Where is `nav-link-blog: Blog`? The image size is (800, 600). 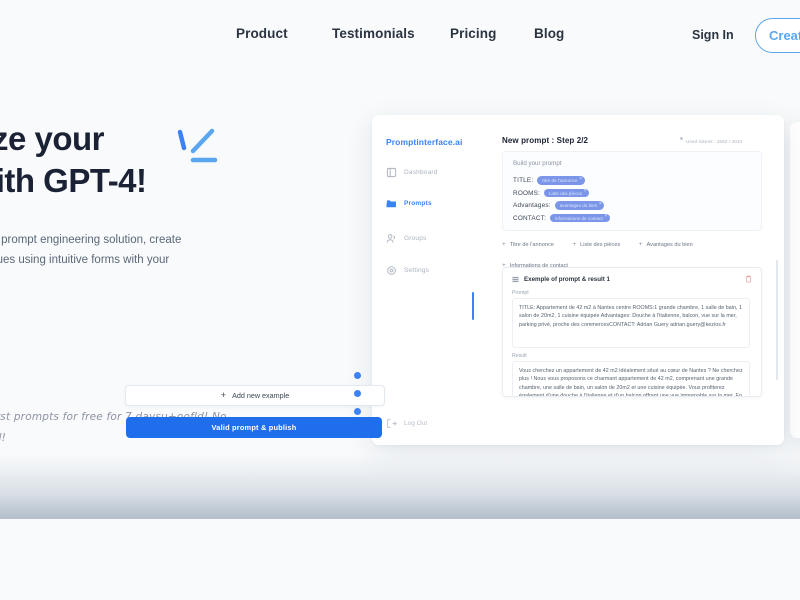
nav-link-blog: Blog is located at coordinates (549, 33).